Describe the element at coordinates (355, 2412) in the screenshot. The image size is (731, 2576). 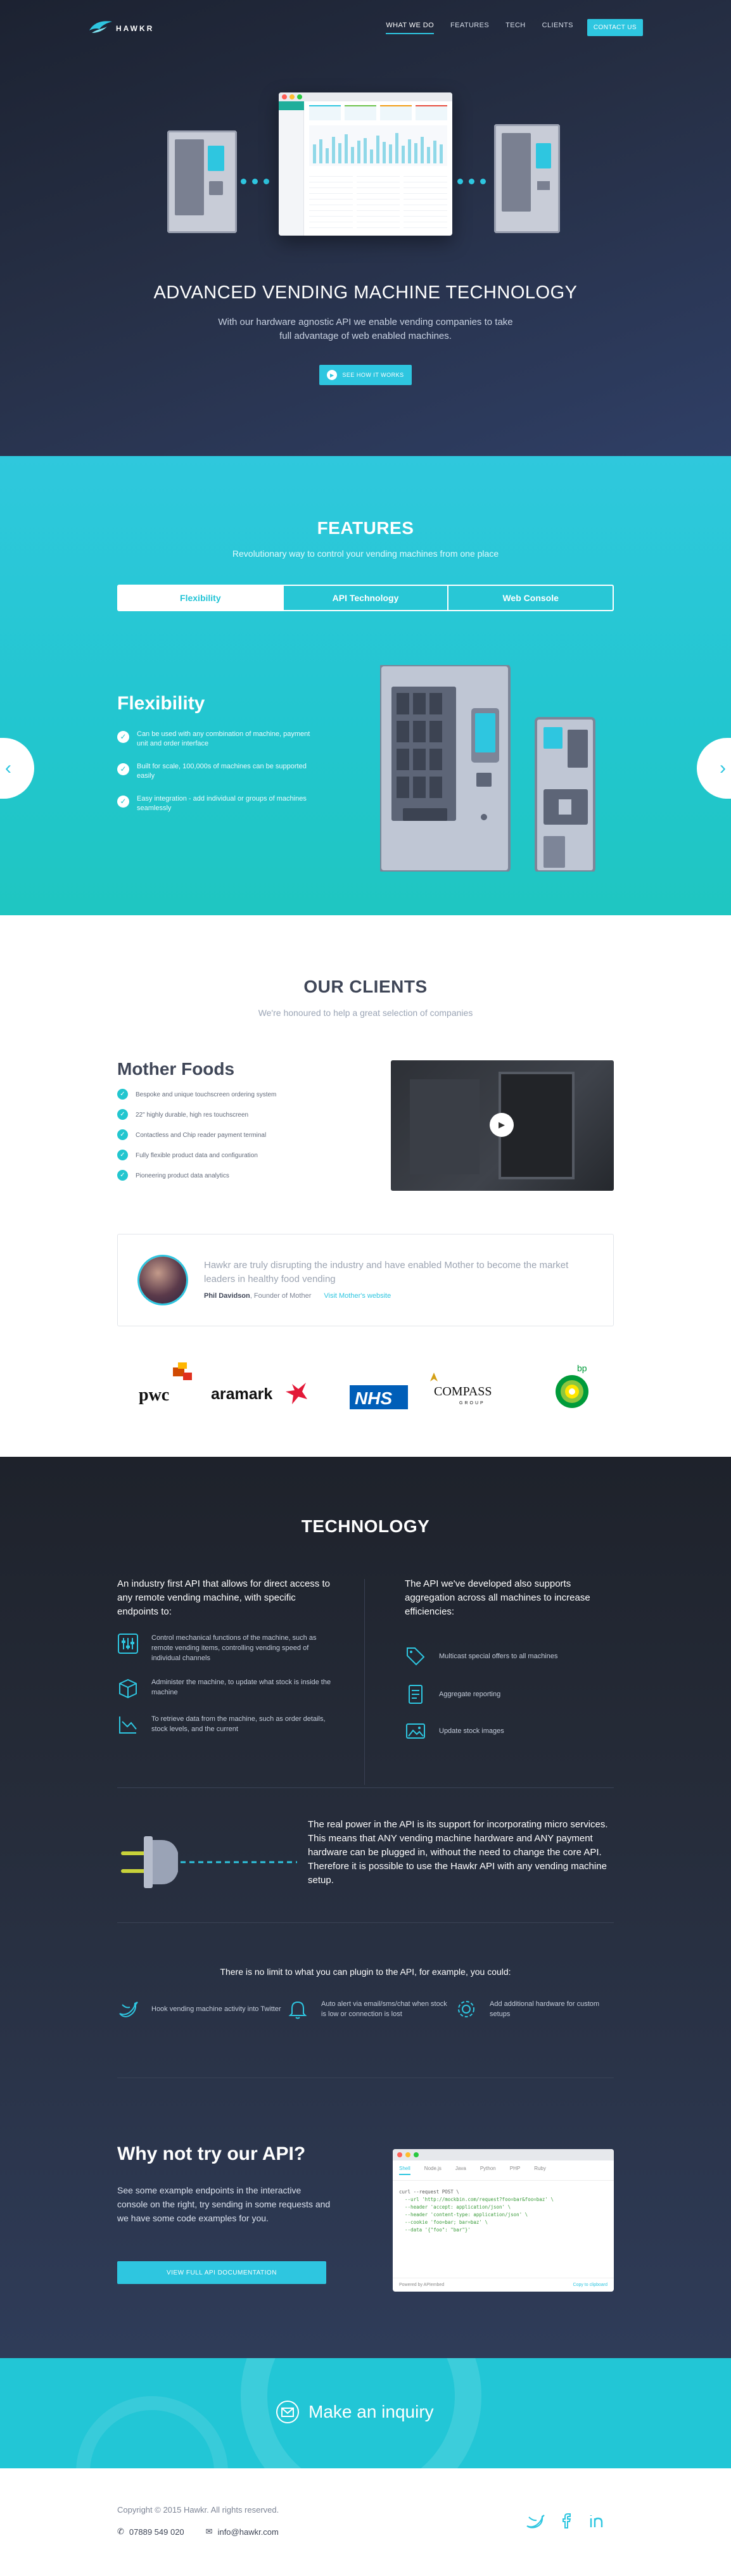
I see `make-inquiry-button: Make an inquiry` at that location.